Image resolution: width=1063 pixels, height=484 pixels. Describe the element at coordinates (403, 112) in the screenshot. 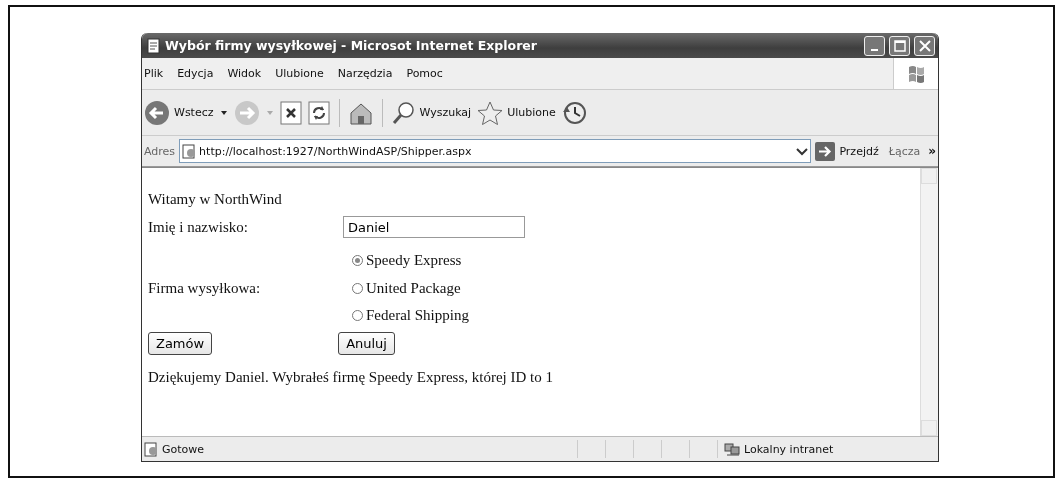

I see `search-icon` at that location.